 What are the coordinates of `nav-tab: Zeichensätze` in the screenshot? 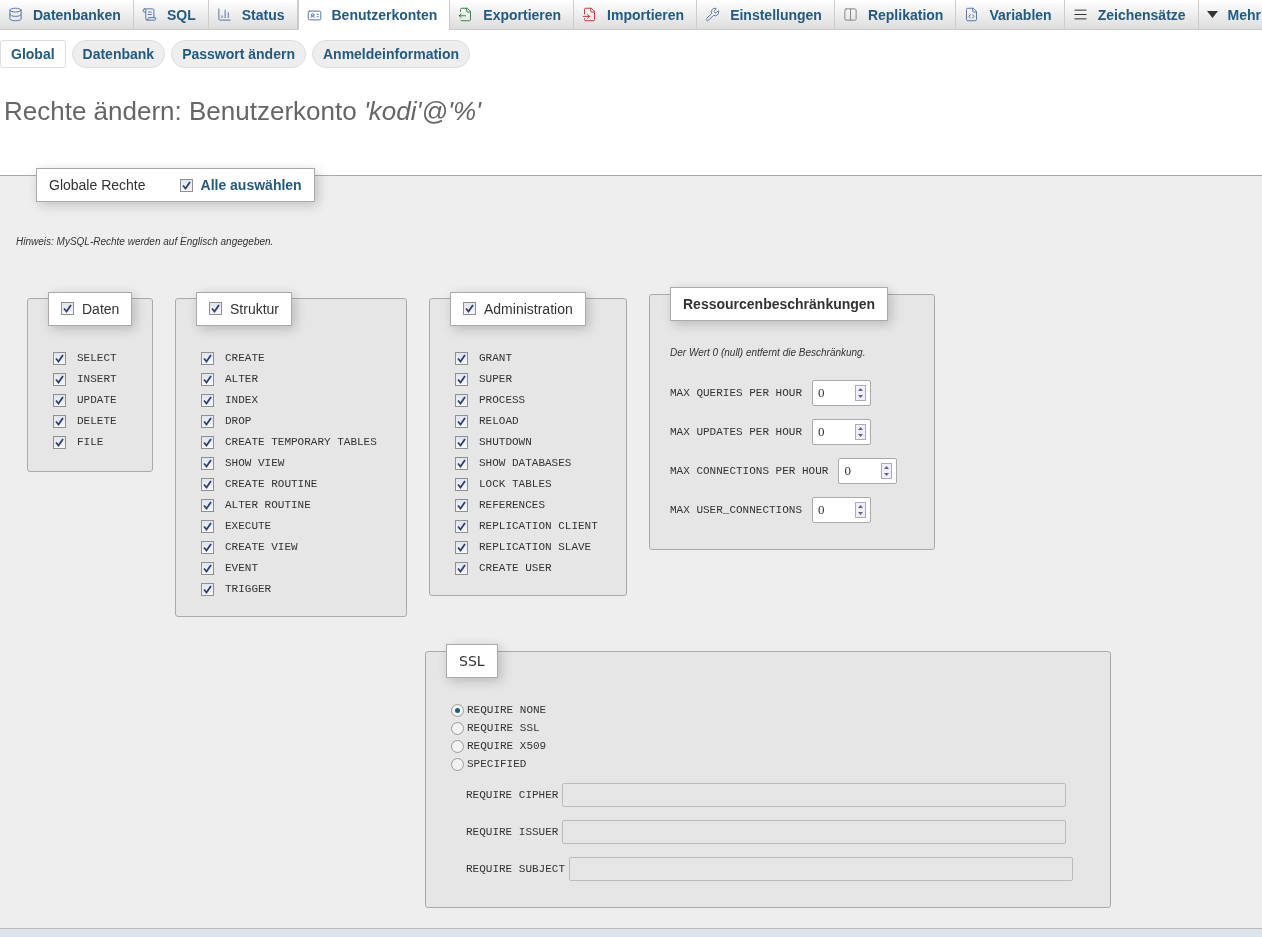 It's located at (1131, 14).